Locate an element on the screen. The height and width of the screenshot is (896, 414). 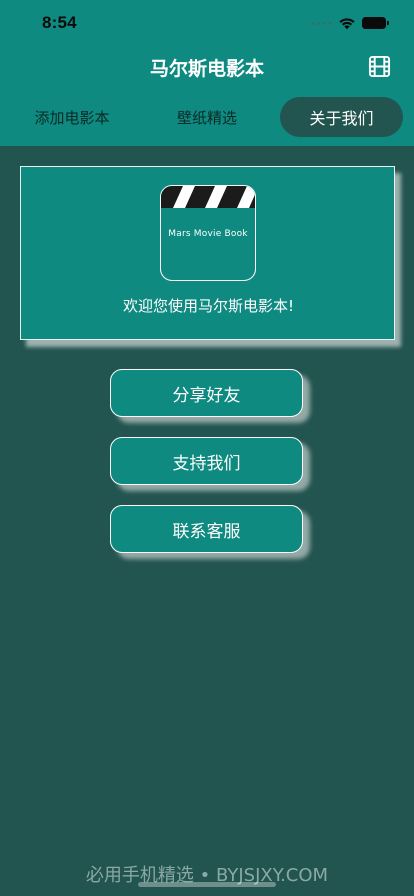
clapperboard-icon is located at coordinates (208, 197).